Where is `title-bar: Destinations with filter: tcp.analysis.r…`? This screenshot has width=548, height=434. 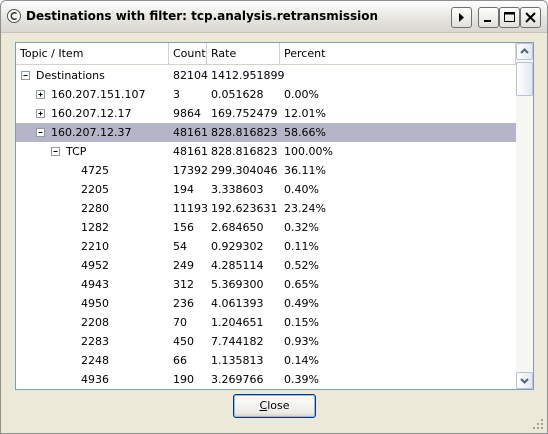
title-bar: Destinations with filter: tcp.analysis.r… is located at coordinates (274, 17).